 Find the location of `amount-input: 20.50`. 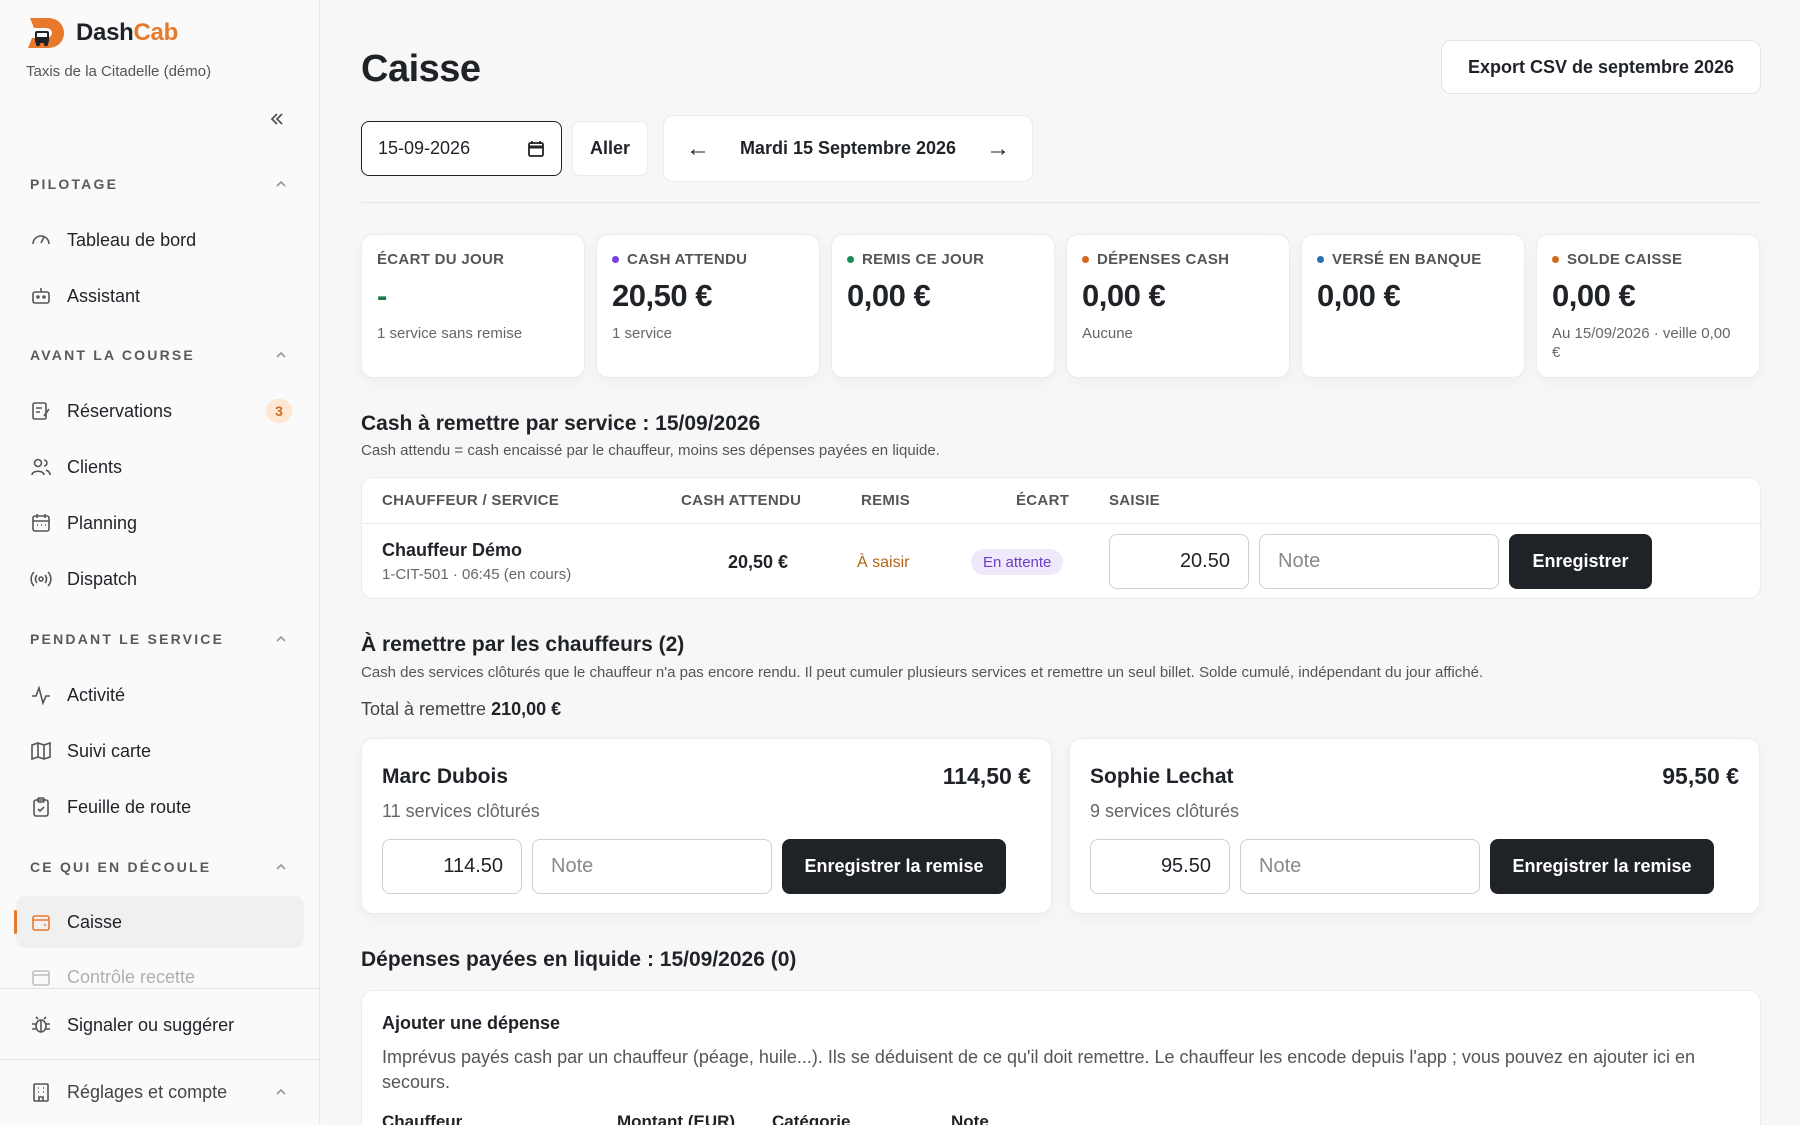

amount-input: 20.50 is located at coordinates (1179, 561).